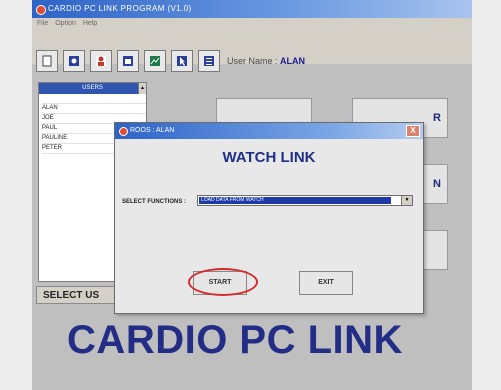 This screenshot has height=390, width=501. I want to click on exit-button: EXIT, so click(326, 283).